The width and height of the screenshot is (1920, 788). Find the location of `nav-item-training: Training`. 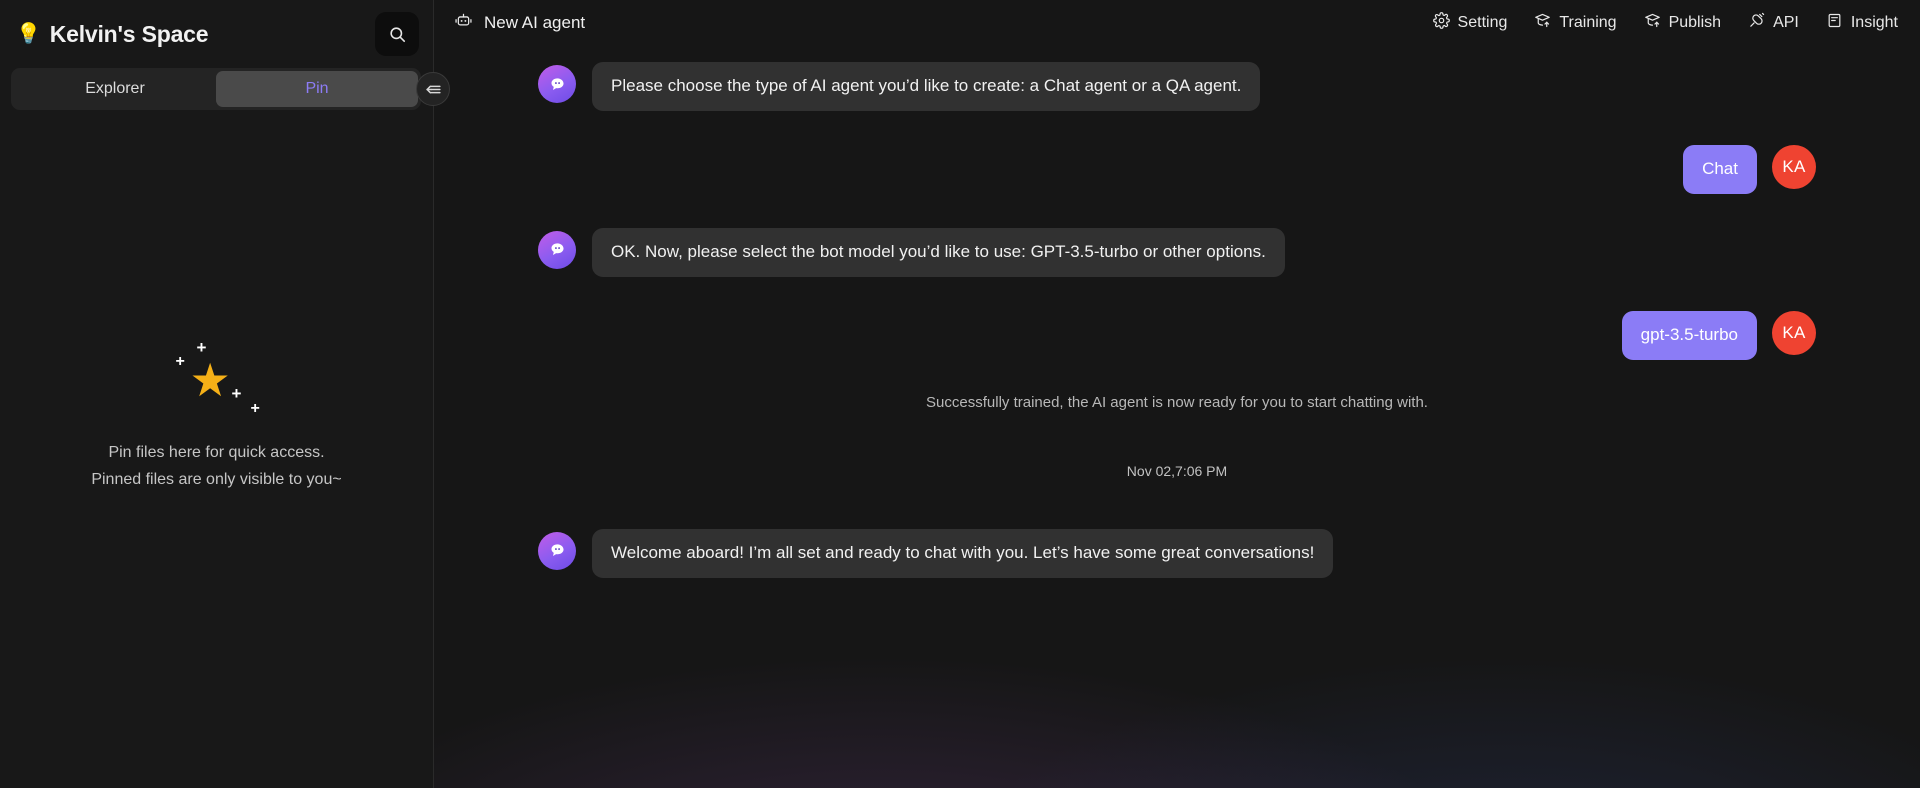

nav-item-training: Training is located at coordinates (1575, 23).